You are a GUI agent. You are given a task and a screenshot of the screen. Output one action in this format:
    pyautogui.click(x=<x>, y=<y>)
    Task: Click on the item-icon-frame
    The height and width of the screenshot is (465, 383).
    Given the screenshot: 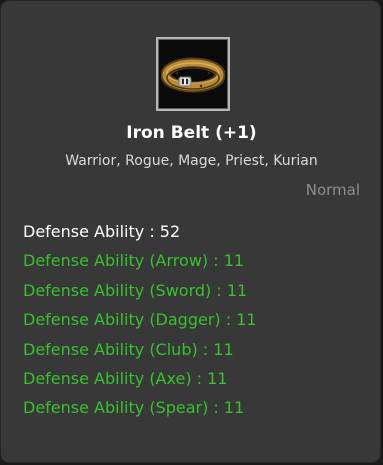 What is the action you would take?
    pyautogui.click(x=193, y=74)
    